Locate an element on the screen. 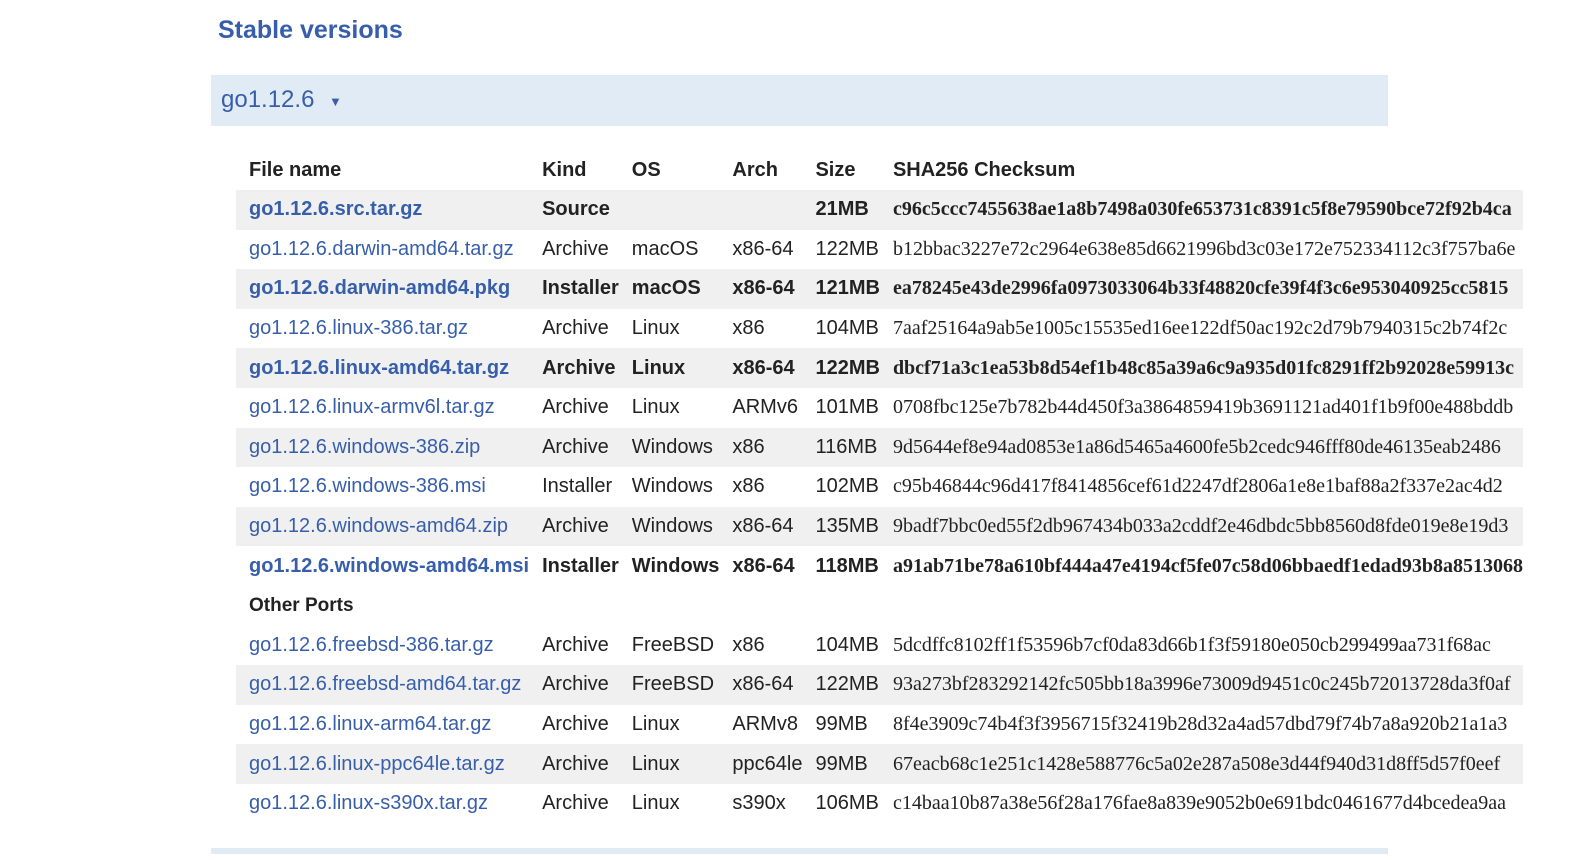  size-cell: 121MB is located at coordinates (841, 289).